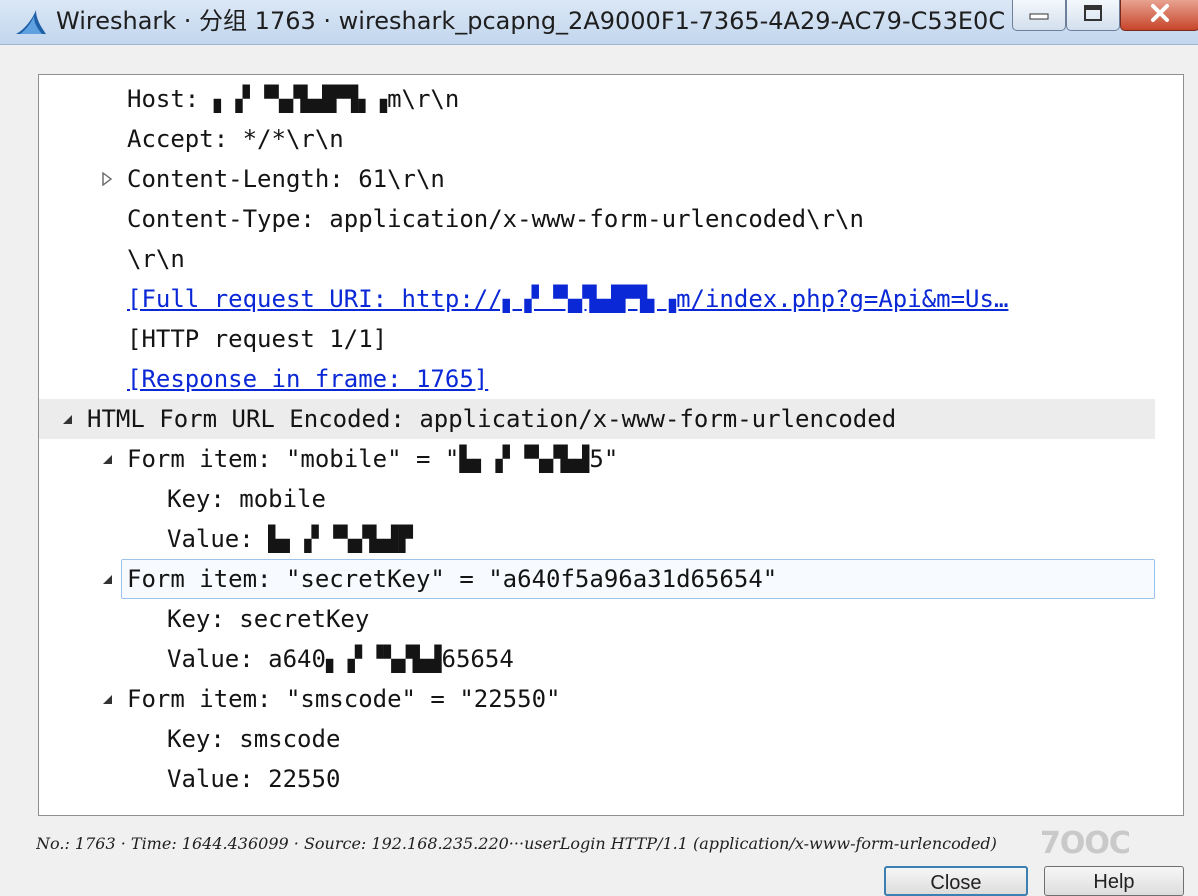 This screenshot has height=896, width=1198. I want to click on maximize-button, so click(1093, 15).